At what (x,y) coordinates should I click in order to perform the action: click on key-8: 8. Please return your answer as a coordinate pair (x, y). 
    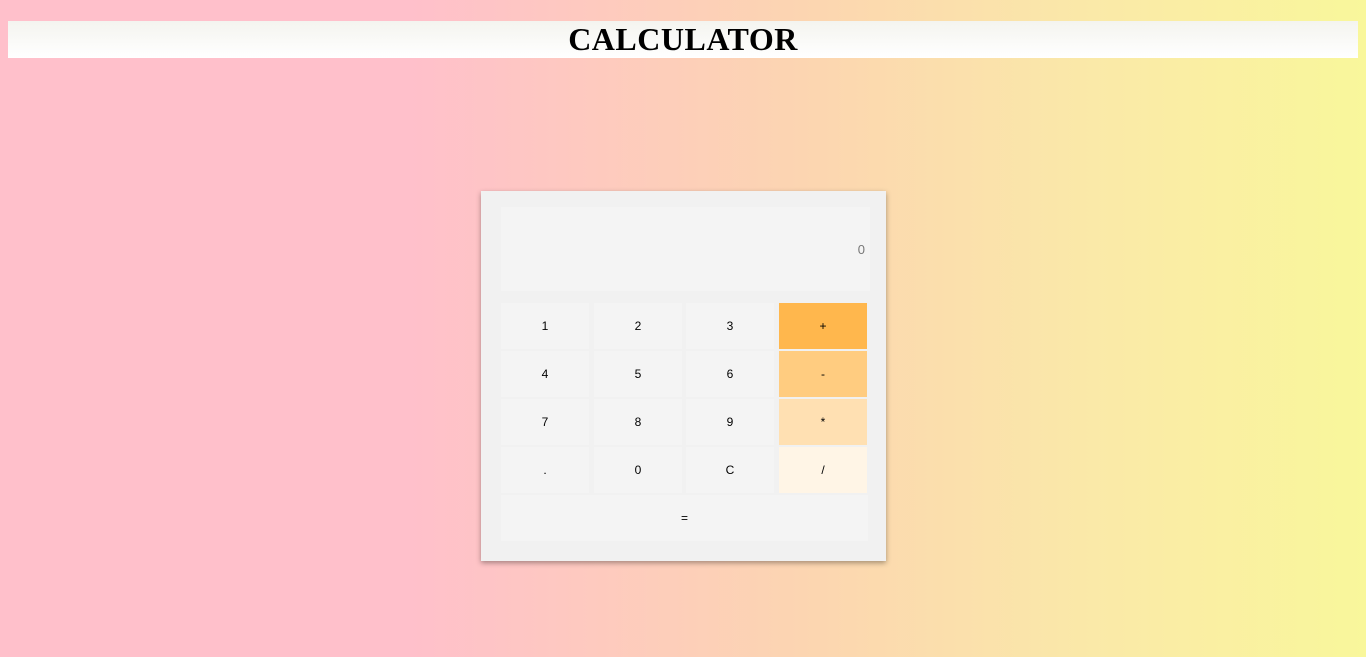
    Looking at the image, I should click on (638, 422).